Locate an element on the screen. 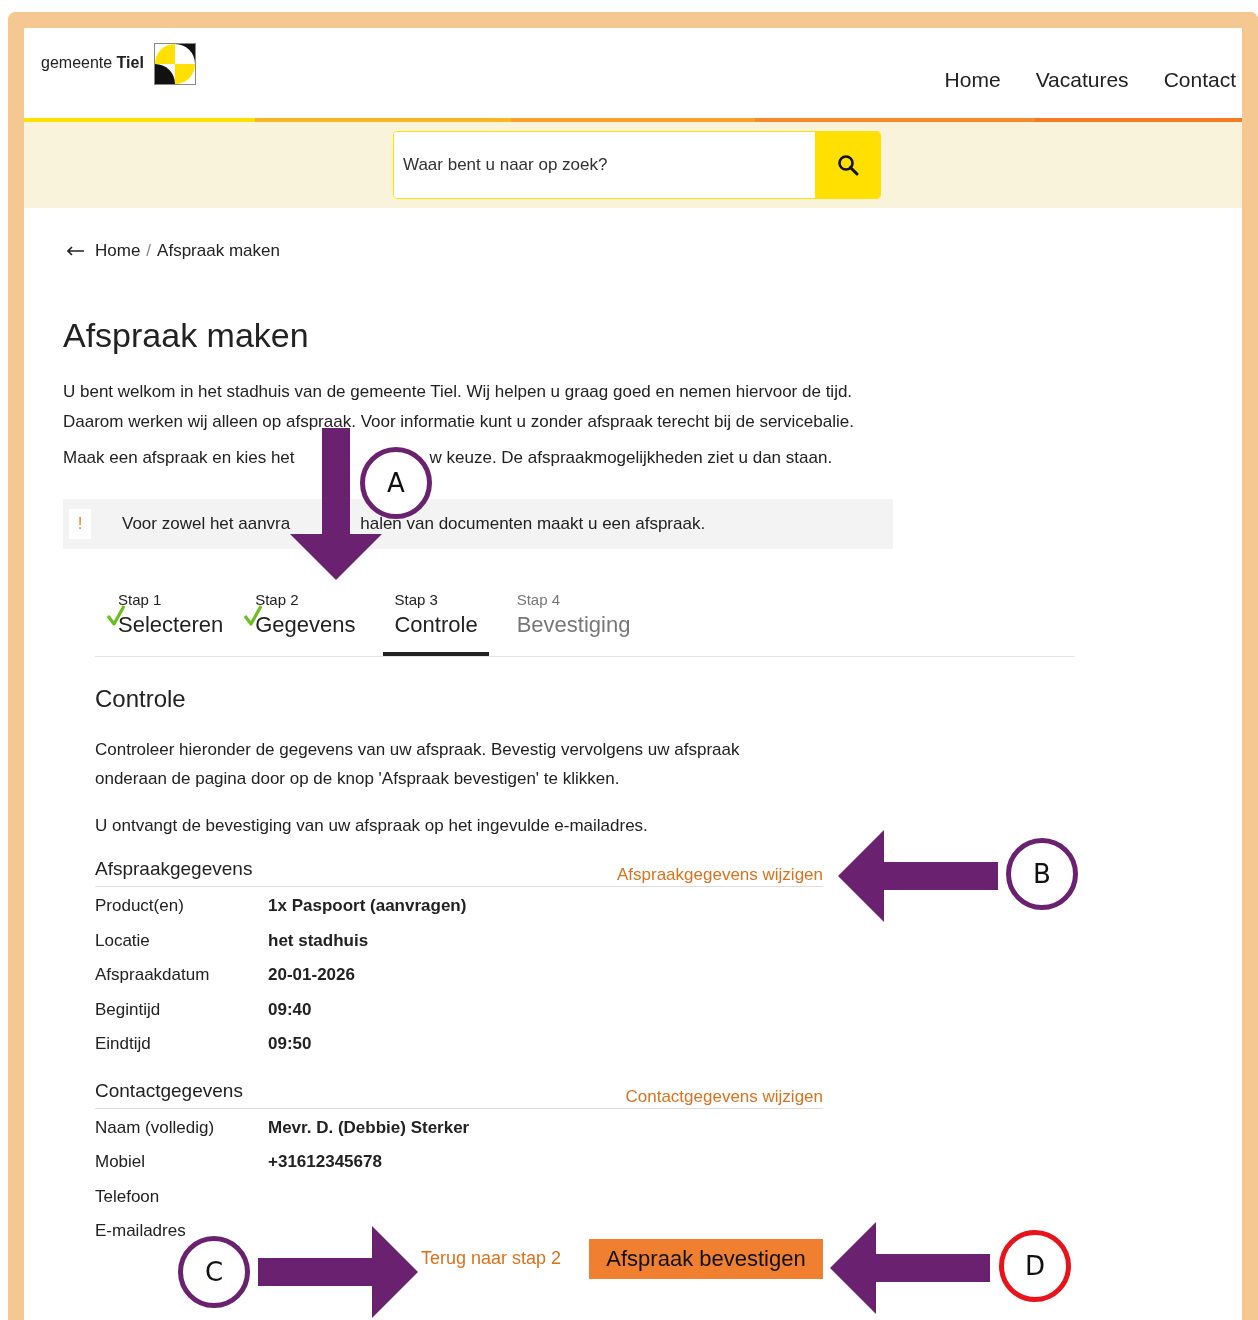 This screenshot has width=1258, height=1320. search-field: Waar bent u naar op zoek? is located at coordinates (637, 165).